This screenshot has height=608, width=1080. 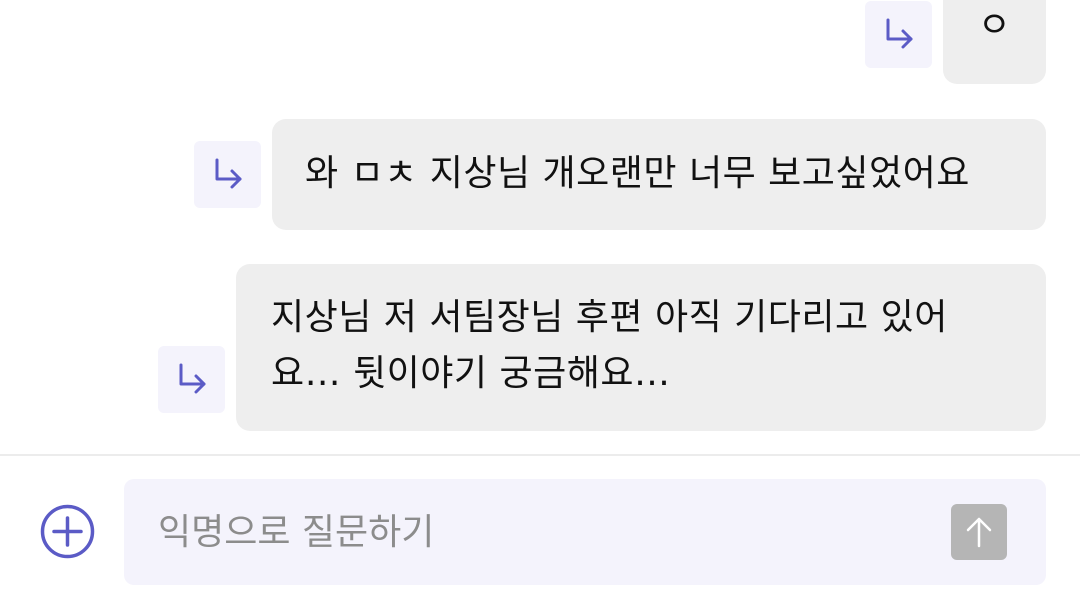 What do you see at coordinates (659, 174) in the screenshot?
I see `message-bubble: 와 ㅁㅊ 지상님 개오랜만 너무 보고싶었어요` at bounding box center [659, 174].